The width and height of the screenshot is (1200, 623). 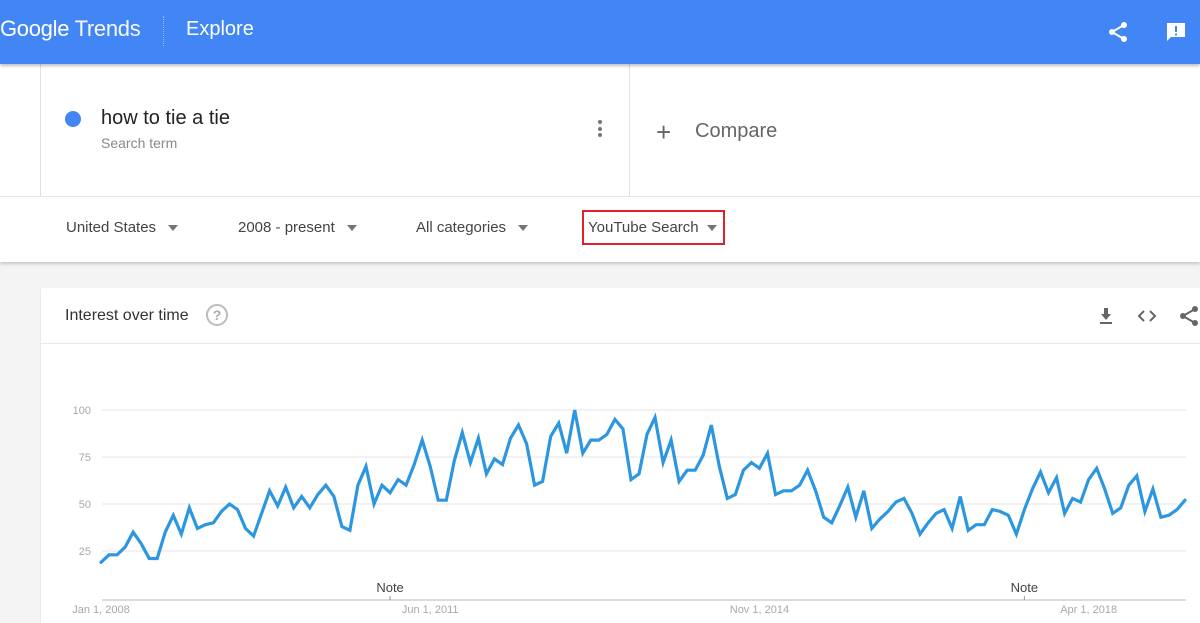 I want to click on download-icon, so click(x=1106, y=316).